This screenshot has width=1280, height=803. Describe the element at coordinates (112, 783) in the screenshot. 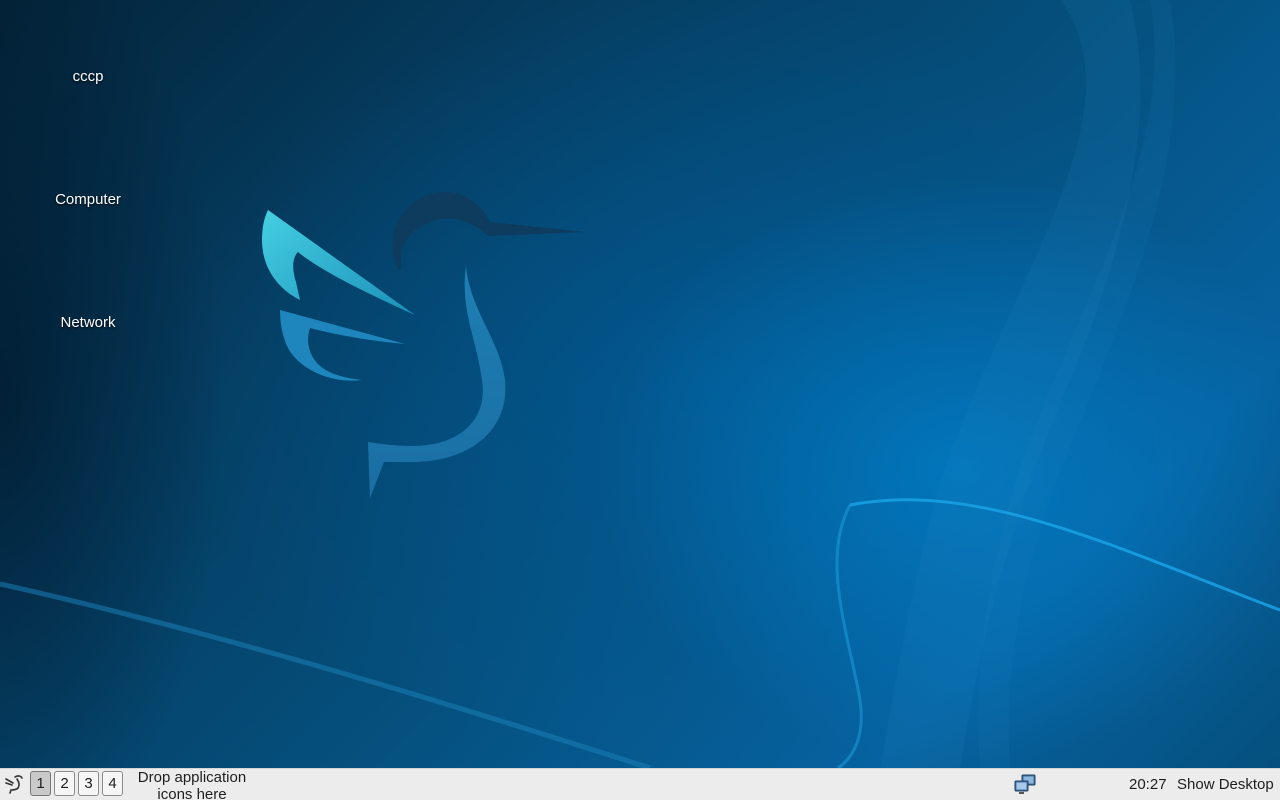

I see `workspace-button-4: 4` at that location.